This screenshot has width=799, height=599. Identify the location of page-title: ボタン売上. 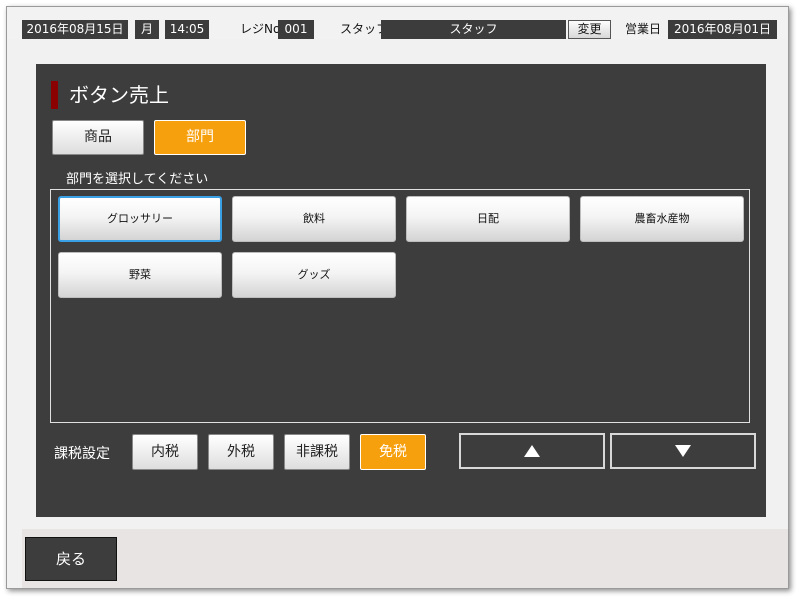
(119, 95).